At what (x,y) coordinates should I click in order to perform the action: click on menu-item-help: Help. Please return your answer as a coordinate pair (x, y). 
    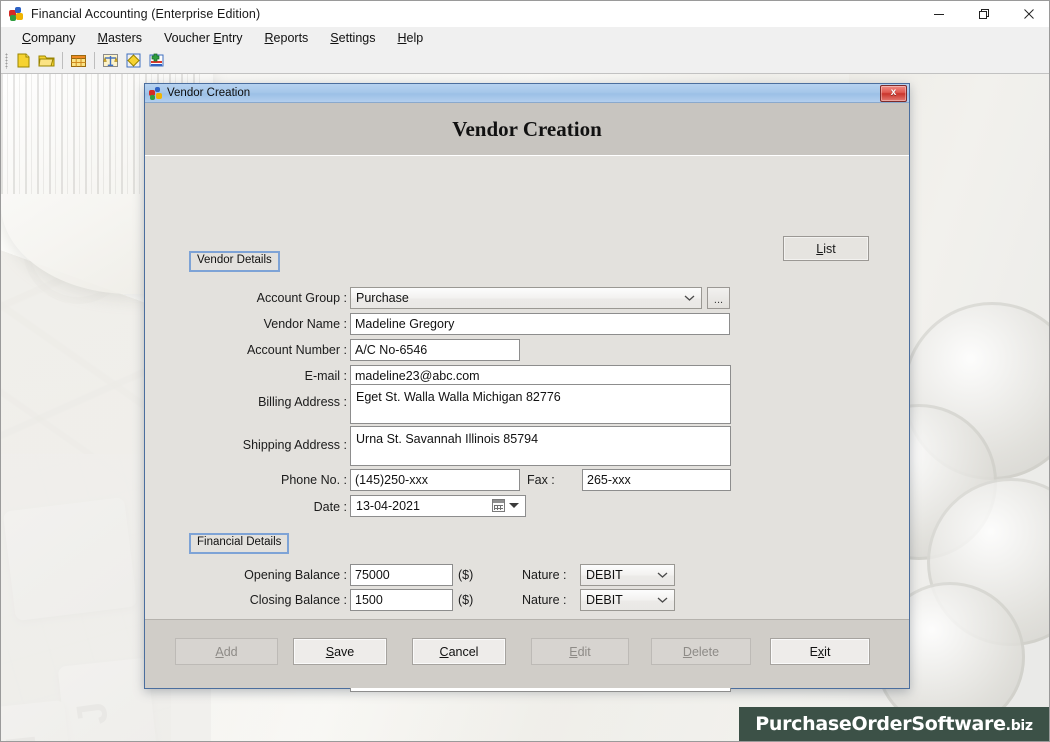
    Looking at the image, I should click on (410, 38).